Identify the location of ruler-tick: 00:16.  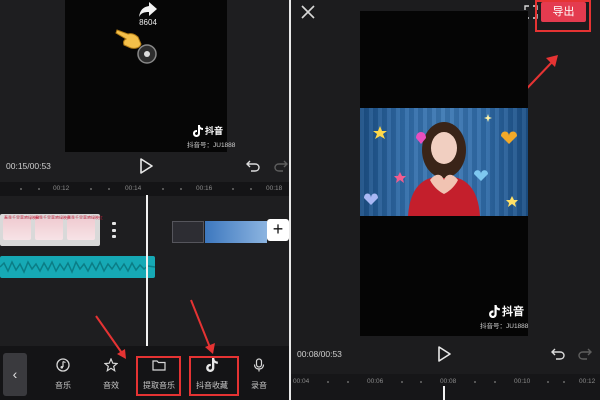
(204, 188).